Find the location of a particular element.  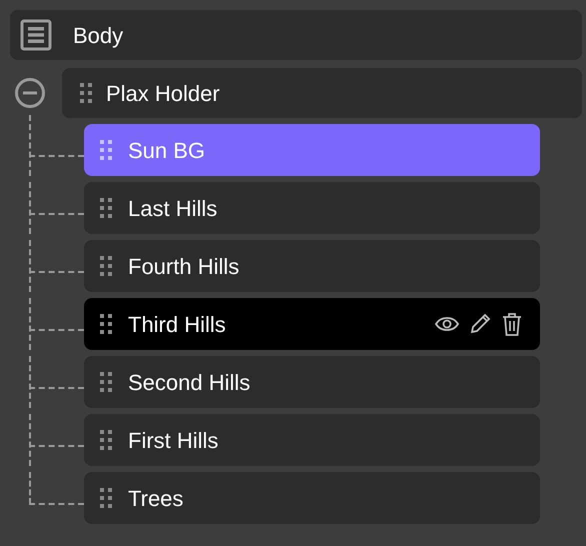

tree-row: Second Hills is located at coordinates (312, 382).